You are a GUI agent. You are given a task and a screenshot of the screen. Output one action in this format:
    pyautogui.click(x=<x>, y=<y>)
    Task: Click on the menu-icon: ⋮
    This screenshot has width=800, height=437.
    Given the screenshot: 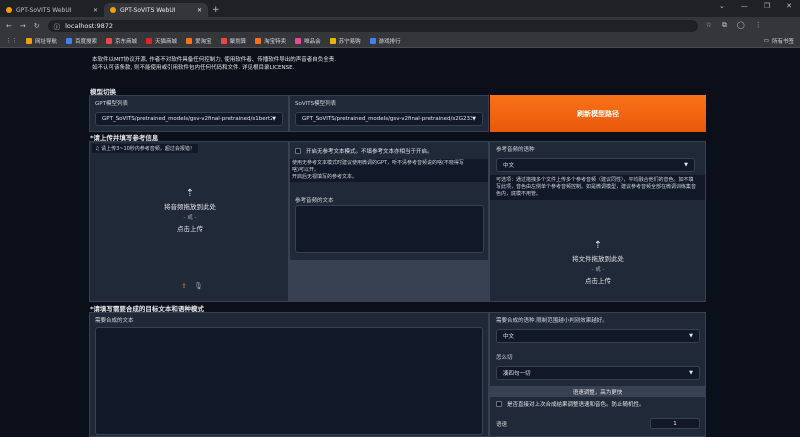 What is the action you would take?
    pyautogui.click(x=758, y=25)
    